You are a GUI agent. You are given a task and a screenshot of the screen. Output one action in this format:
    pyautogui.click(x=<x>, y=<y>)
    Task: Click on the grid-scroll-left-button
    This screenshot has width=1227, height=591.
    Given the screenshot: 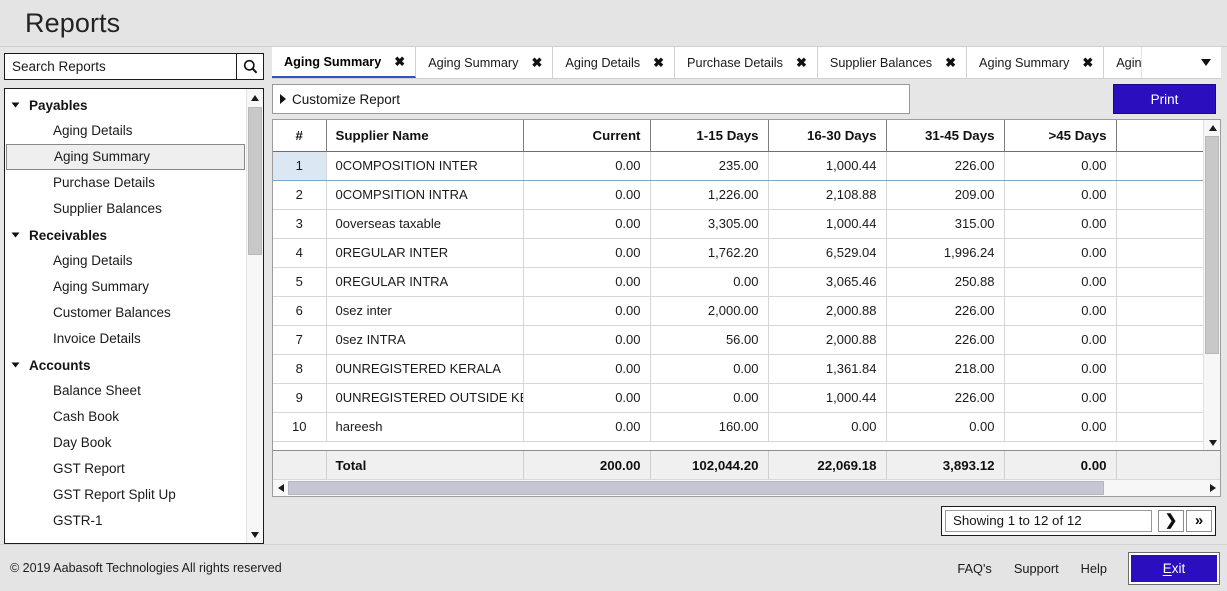 What is the action you would take?
    pyautogui.click(x=280, y=488)
    